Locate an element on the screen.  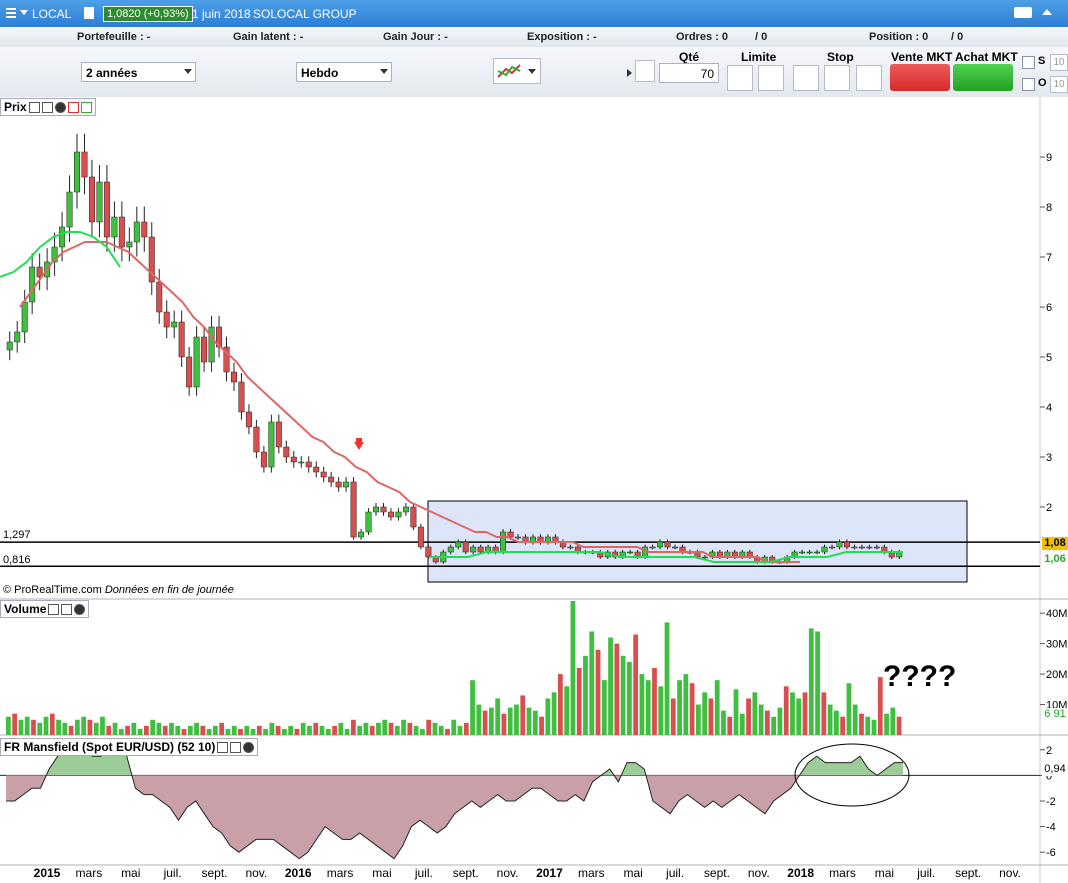
x-tick-label: mars is located at coordinates (842, 873).